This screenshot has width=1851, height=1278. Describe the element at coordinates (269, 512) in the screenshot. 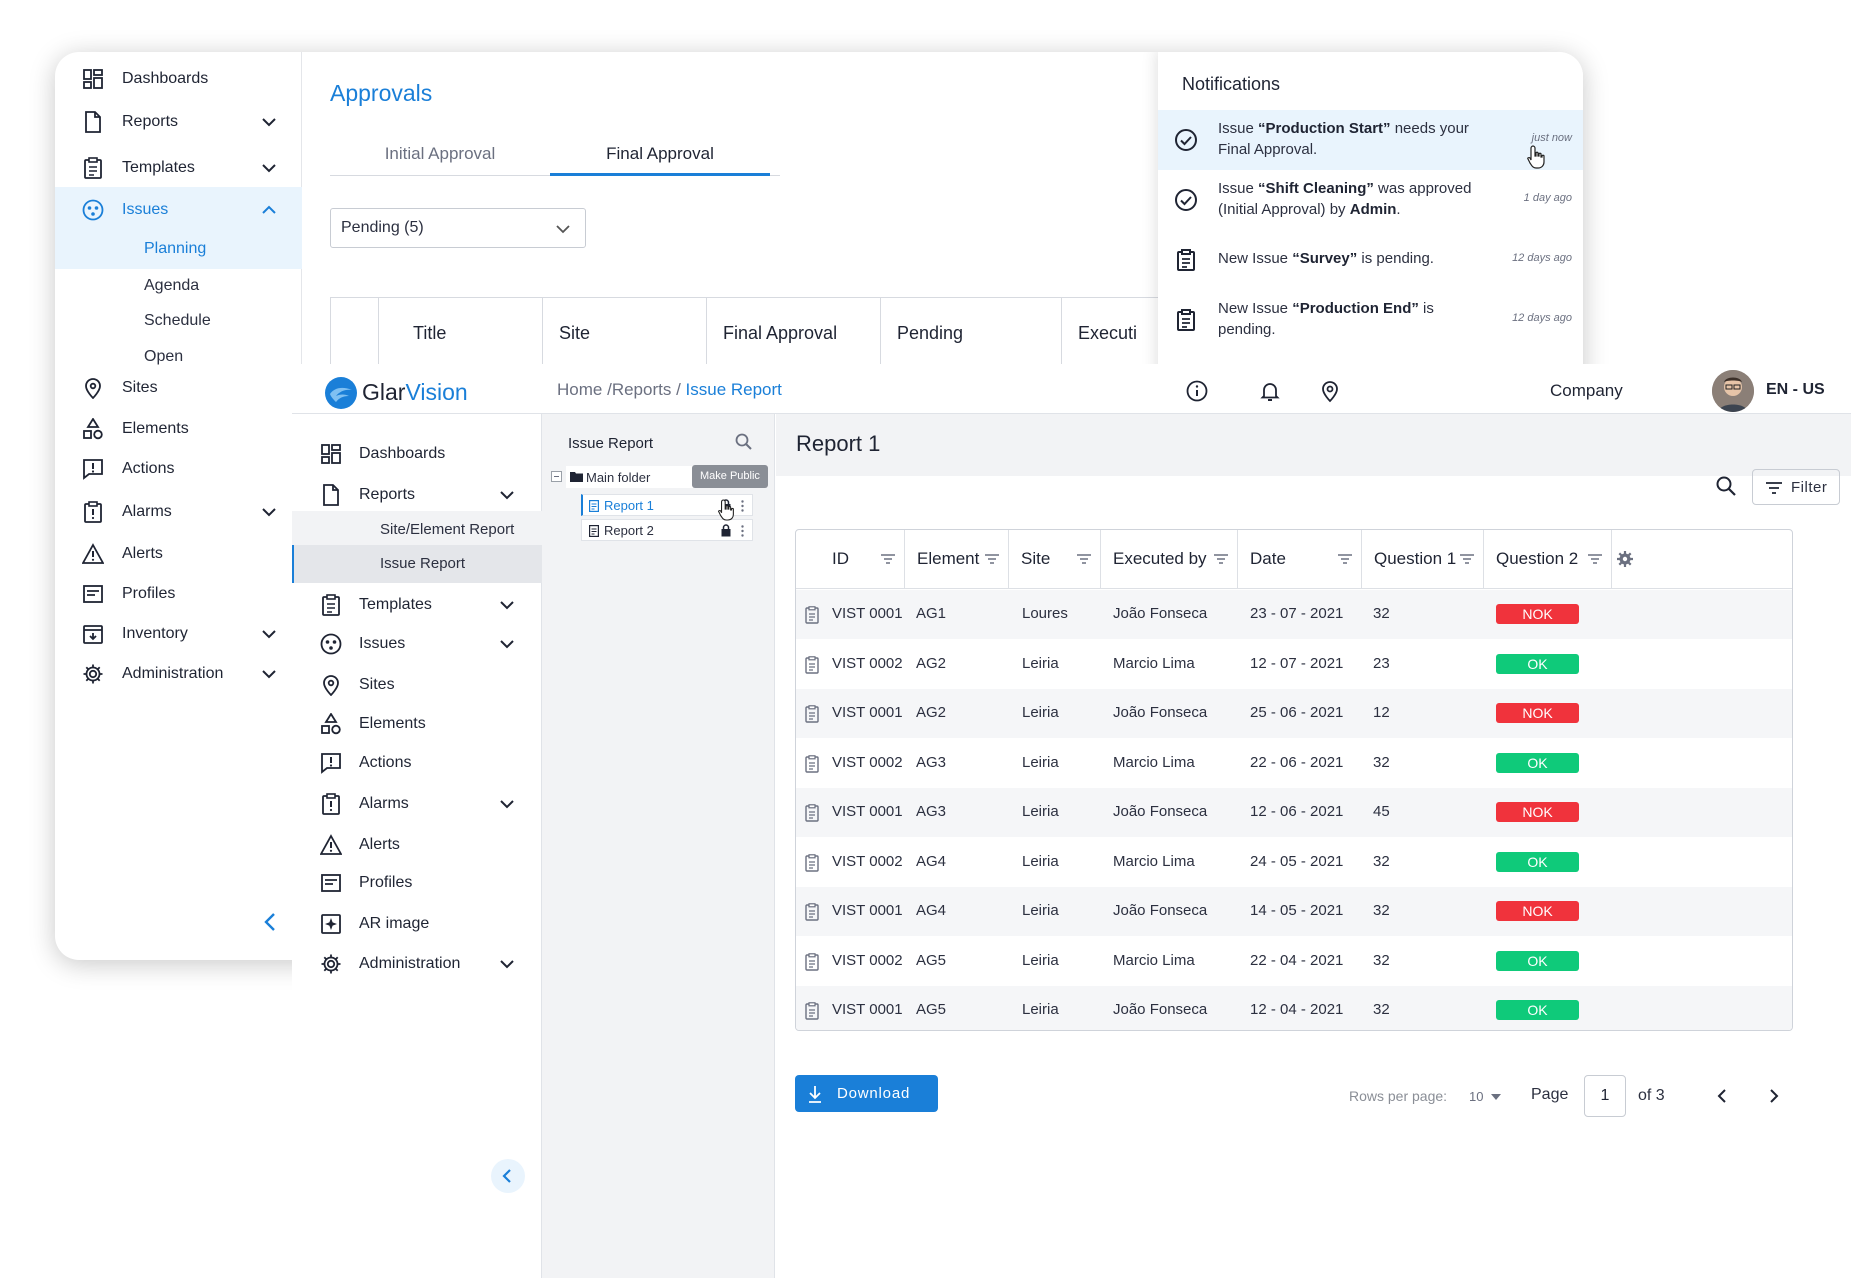

I see `chevron-down-icon` at that location.